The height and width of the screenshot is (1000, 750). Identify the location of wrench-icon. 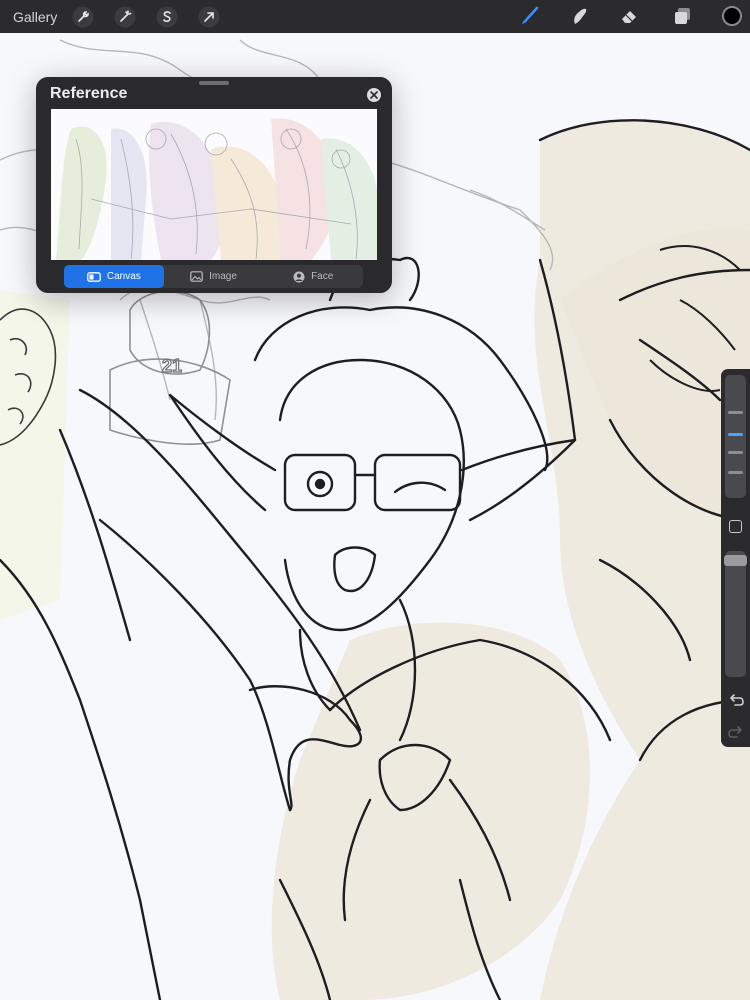
(83, 17).